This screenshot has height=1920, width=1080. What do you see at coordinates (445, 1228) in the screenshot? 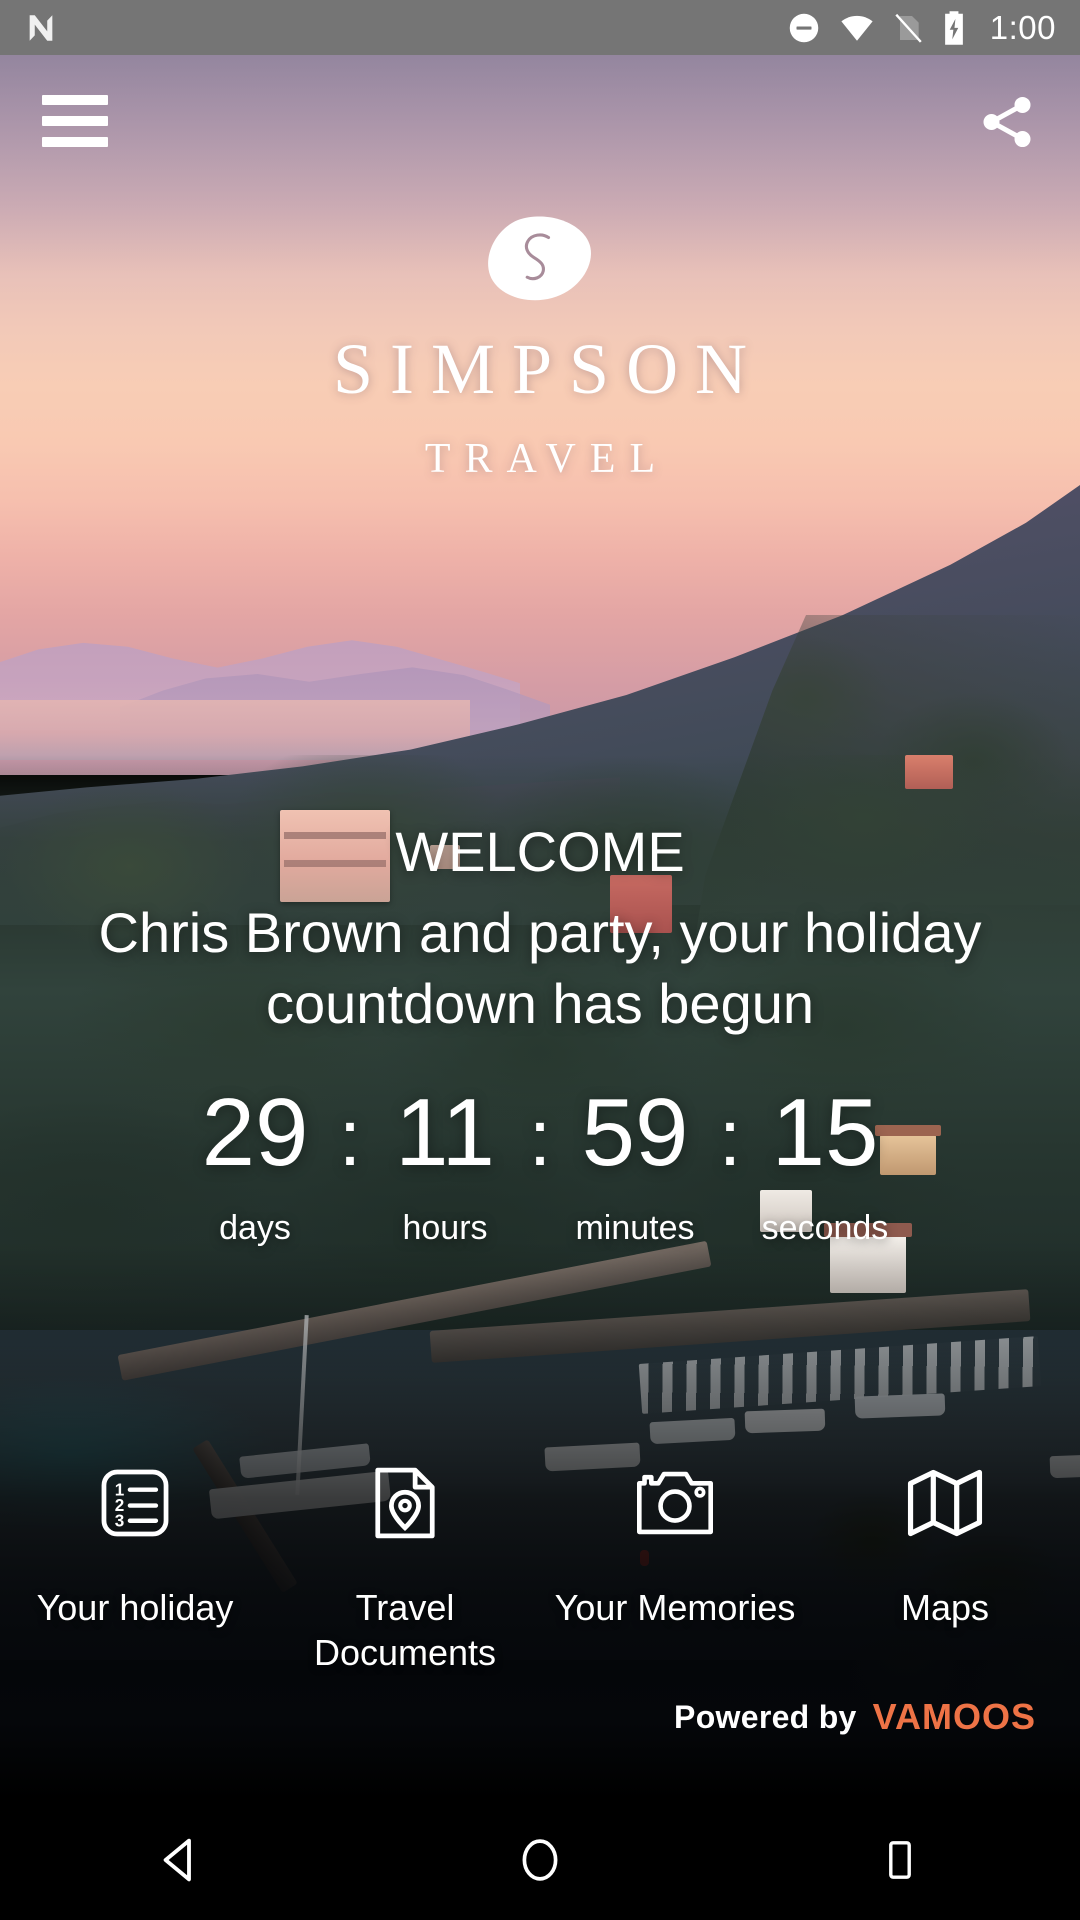
I see `countdown-label-hours: hours` at bounding box center [445, 1228].